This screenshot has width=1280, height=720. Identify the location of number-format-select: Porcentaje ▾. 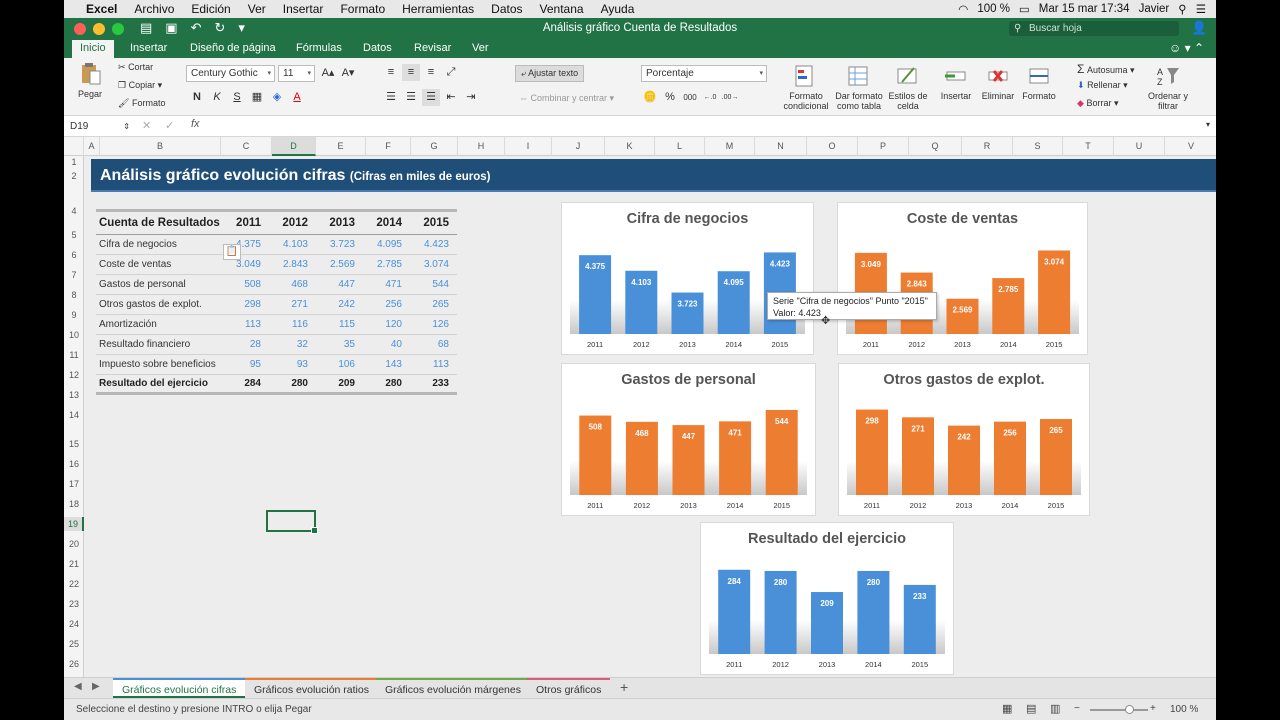
(704, 73).